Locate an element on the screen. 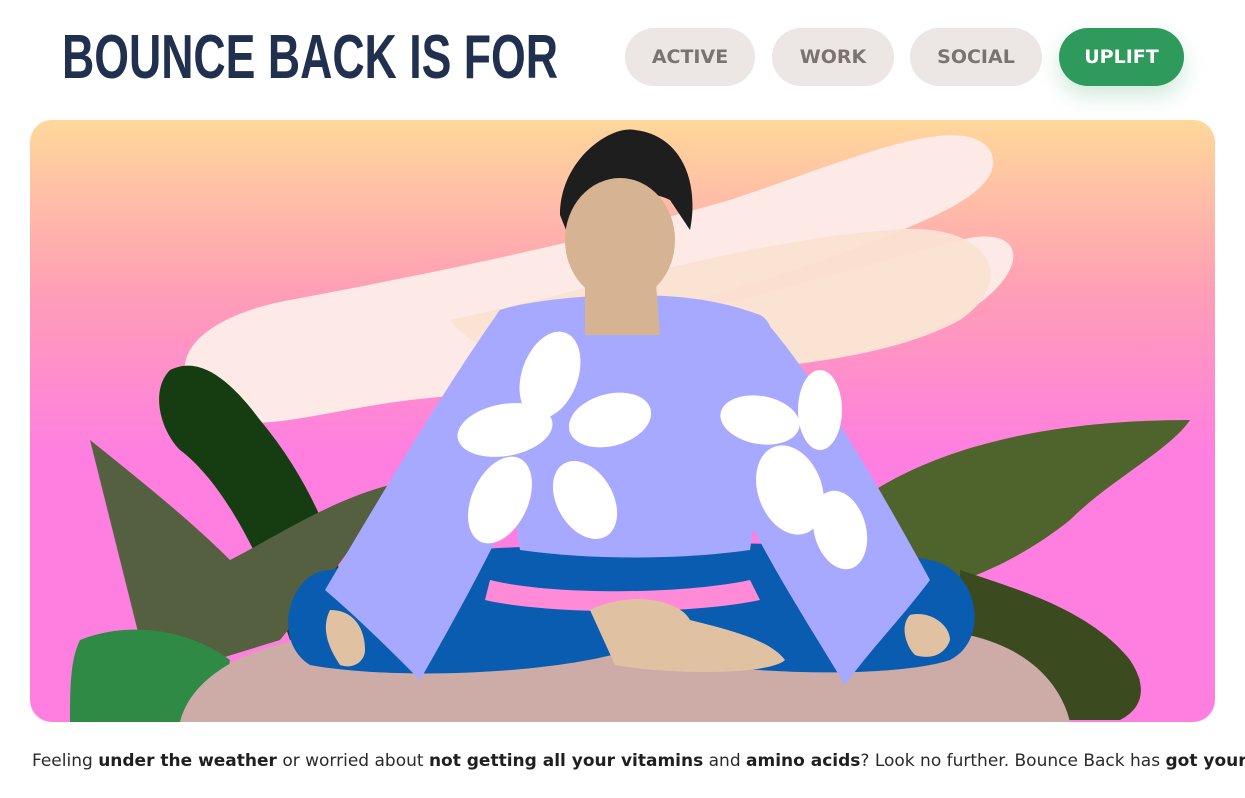  tab-uplift: UPLIFT is located at coordinates (1121, 57).